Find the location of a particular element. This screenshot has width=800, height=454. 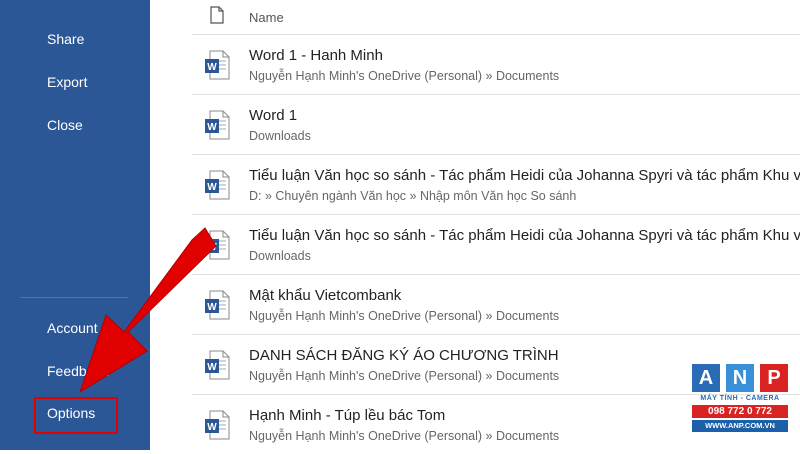

logo-phone: 098 772 0 772 is located at coordinates (740, 411).